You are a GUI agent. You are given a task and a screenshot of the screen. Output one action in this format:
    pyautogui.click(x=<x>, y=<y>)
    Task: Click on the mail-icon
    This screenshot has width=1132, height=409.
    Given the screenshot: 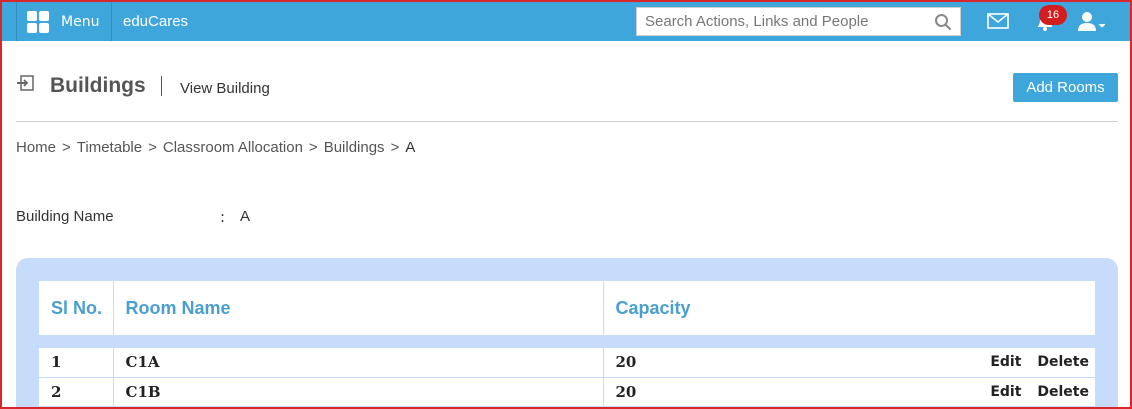 What is the action you would take?
    pyautogui.click(x=998, y=21)
    